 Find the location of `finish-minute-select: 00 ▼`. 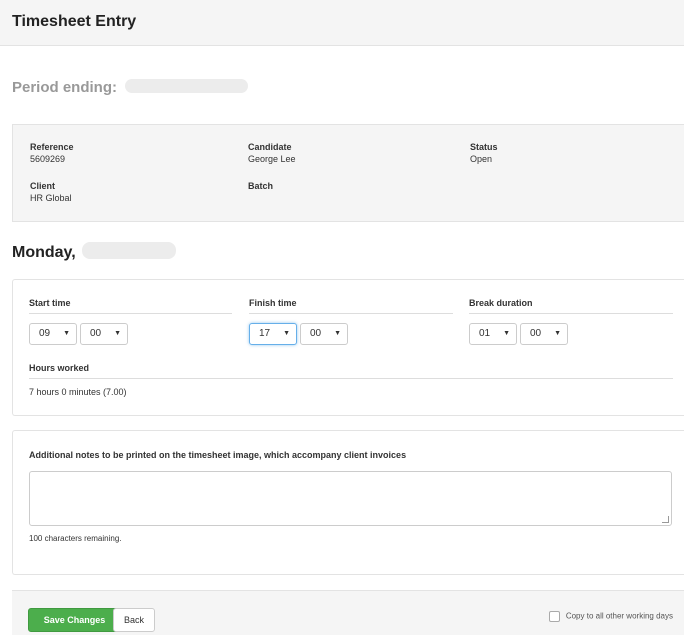

finish-minute-select: 00 ▼ is located at coordinates (324, 334).